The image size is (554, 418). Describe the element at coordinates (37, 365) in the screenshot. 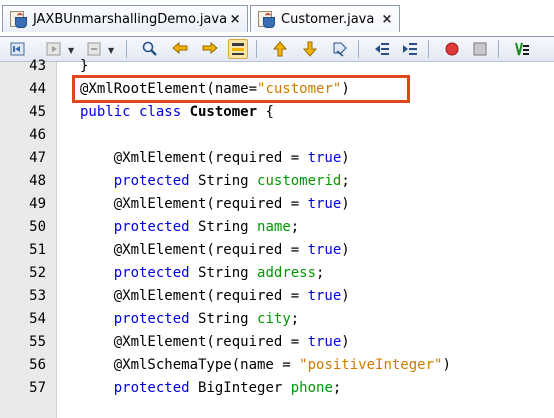

I see `line-number: 56` at that location.